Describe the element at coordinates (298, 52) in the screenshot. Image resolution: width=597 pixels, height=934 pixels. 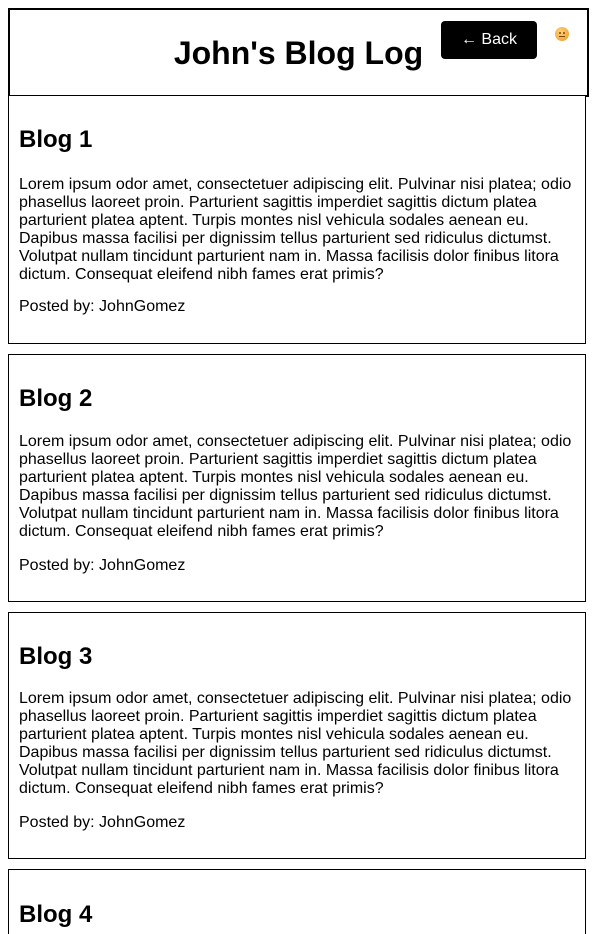
I see `page-header: John's Blog Log ← Back` at that location.